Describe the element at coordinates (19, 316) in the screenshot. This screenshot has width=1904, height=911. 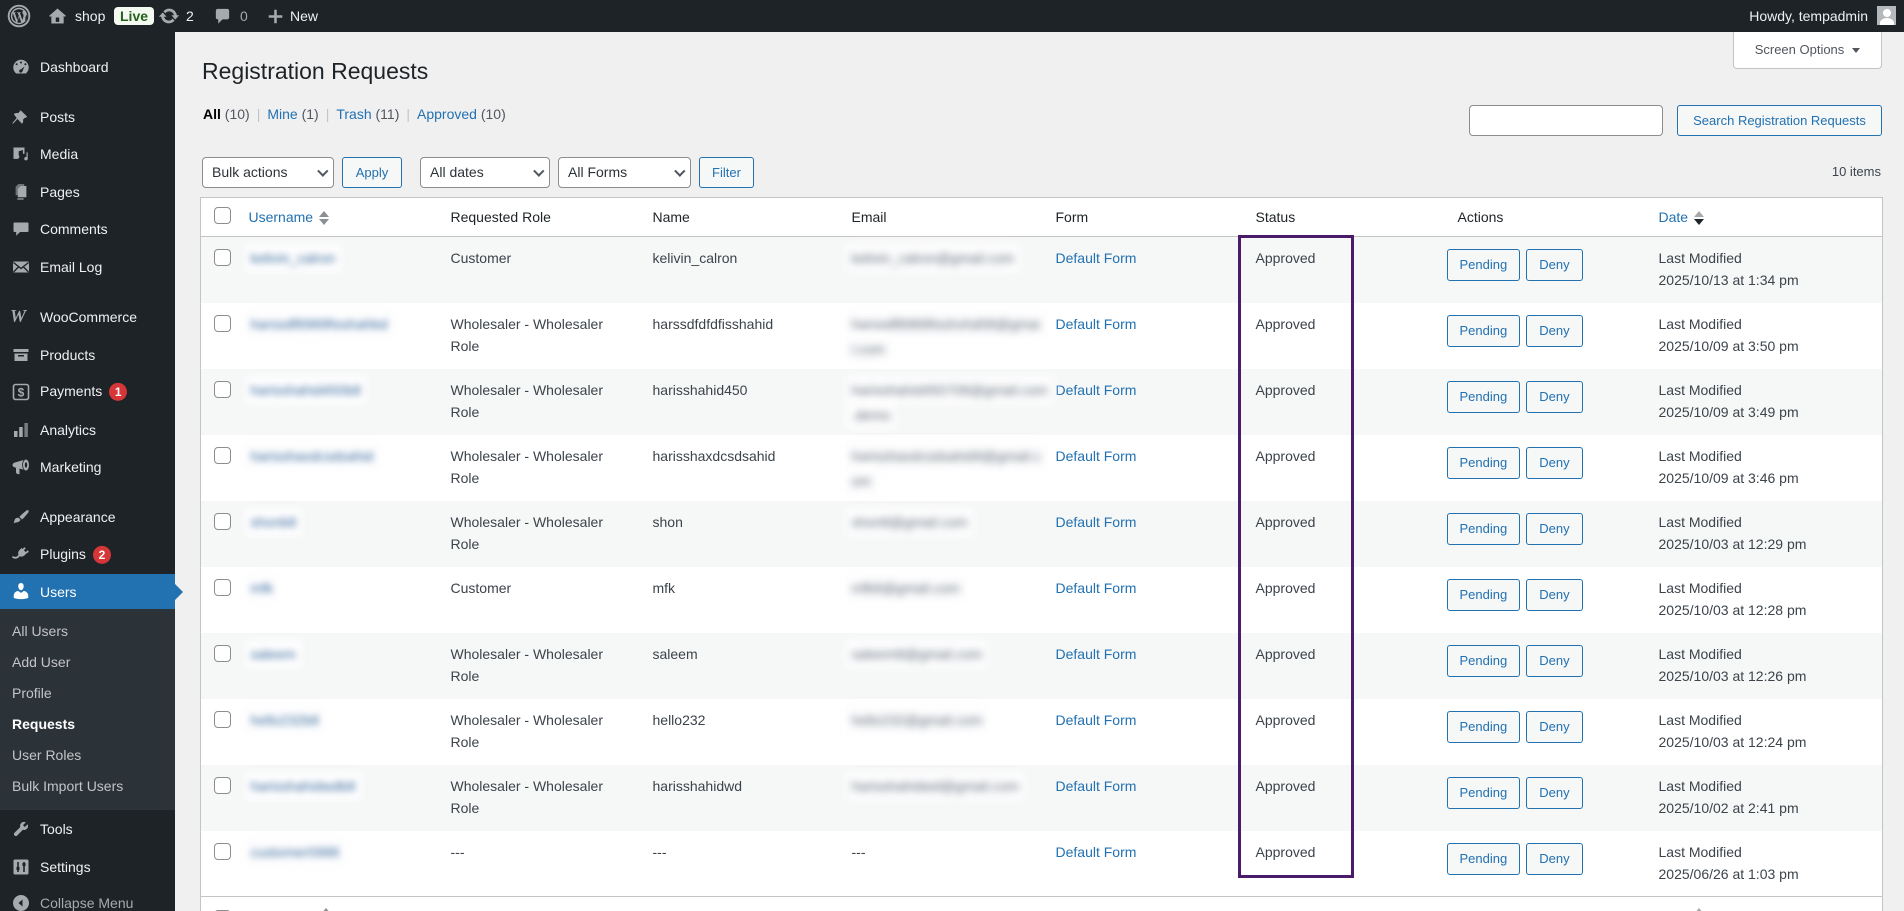
I see `svg-text: W` at that location.